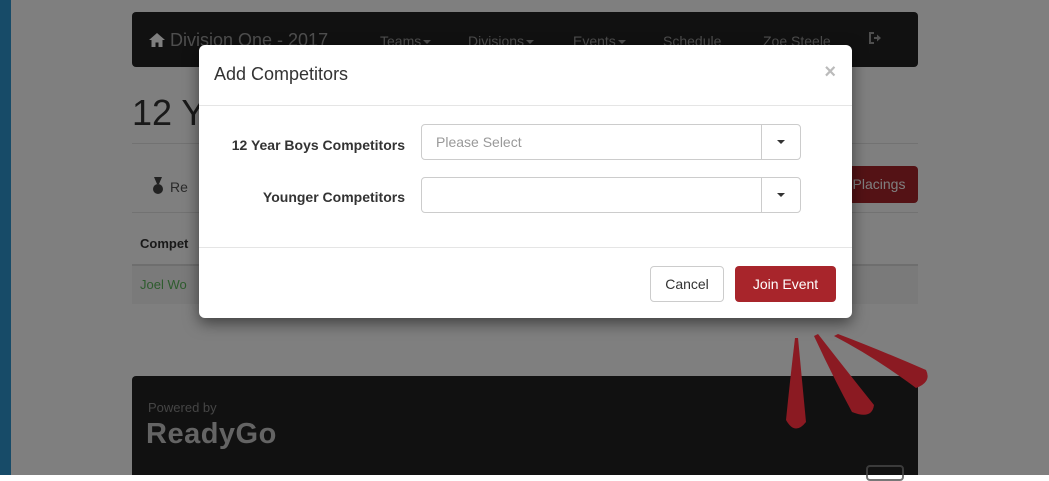 Image resolution: width=1049 pixels, height=481 pixels. What do you see at coordinates (857, 381) in the screenshot?
I see `annotation-strokes` at bounding box center [857, 381].